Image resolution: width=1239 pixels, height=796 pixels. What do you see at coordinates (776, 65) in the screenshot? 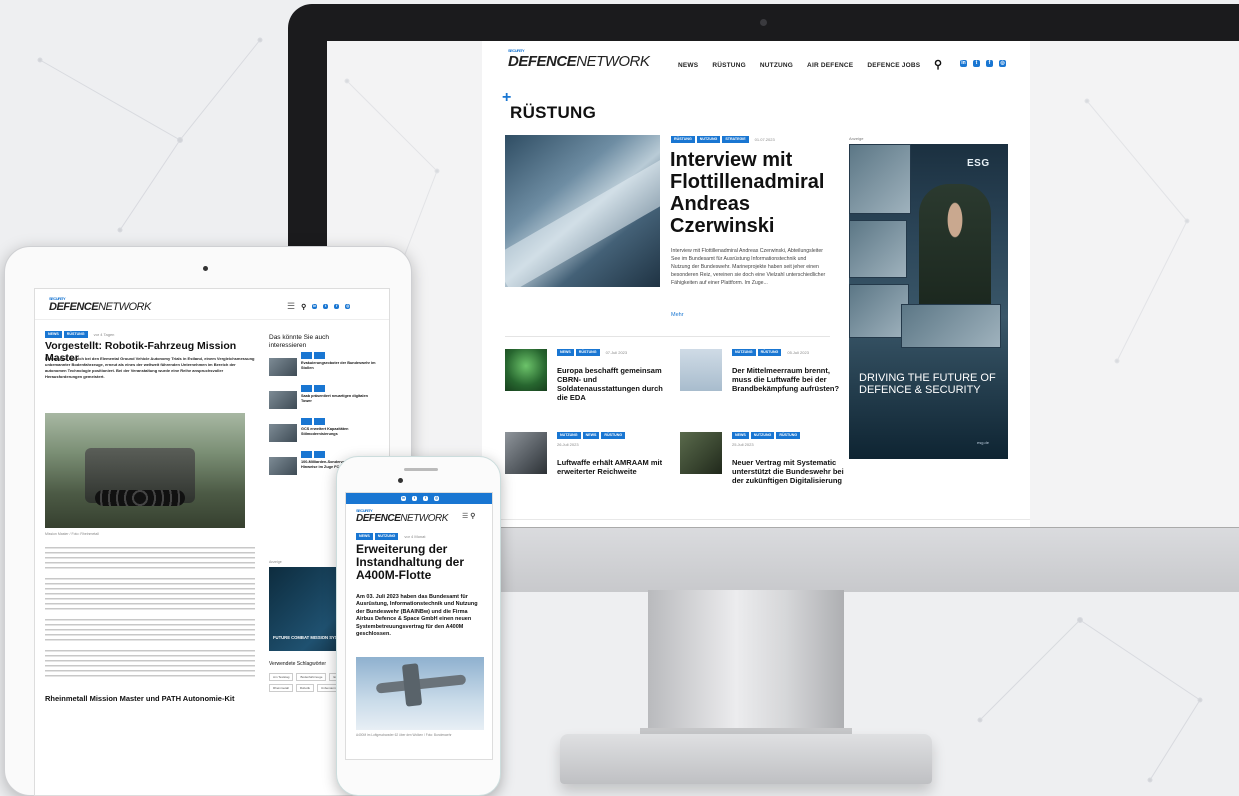
I see `nav-nutzung: NUTZUNG` at bounding box center [776, 65].